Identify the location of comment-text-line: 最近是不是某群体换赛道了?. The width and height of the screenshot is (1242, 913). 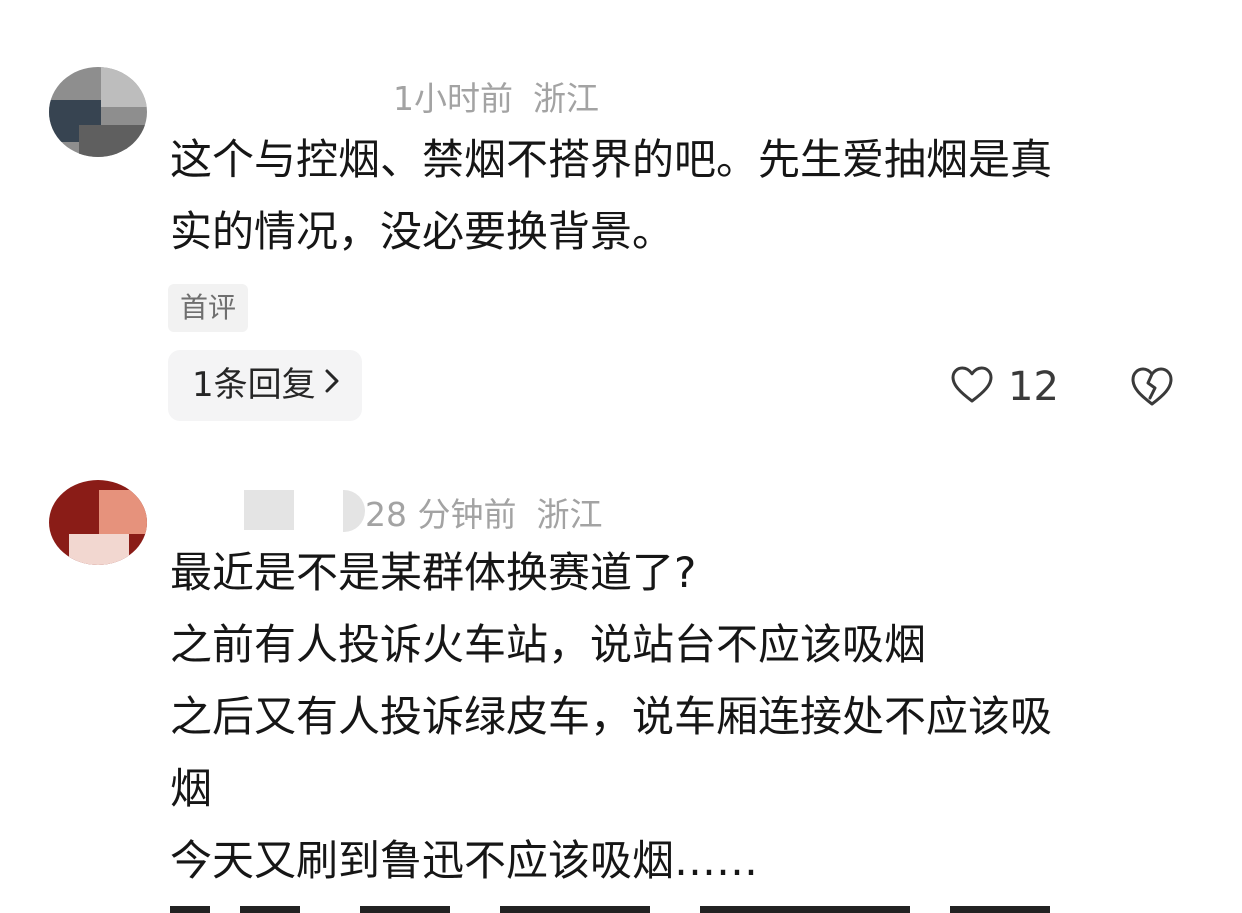
(433, 572).